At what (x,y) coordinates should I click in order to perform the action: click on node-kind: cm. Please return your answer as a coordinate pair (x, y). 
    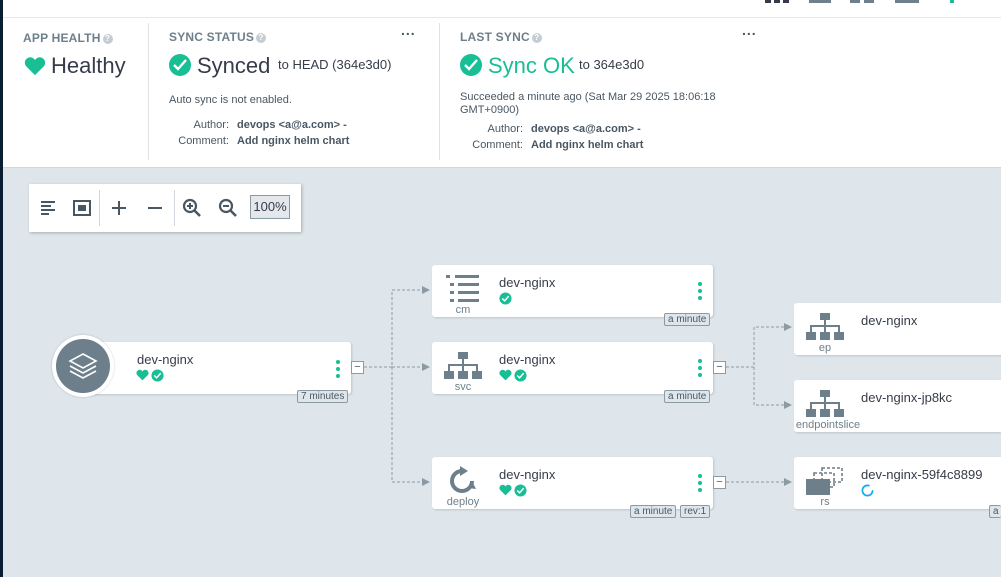
    Looking at the image, I should click on (463, 310).